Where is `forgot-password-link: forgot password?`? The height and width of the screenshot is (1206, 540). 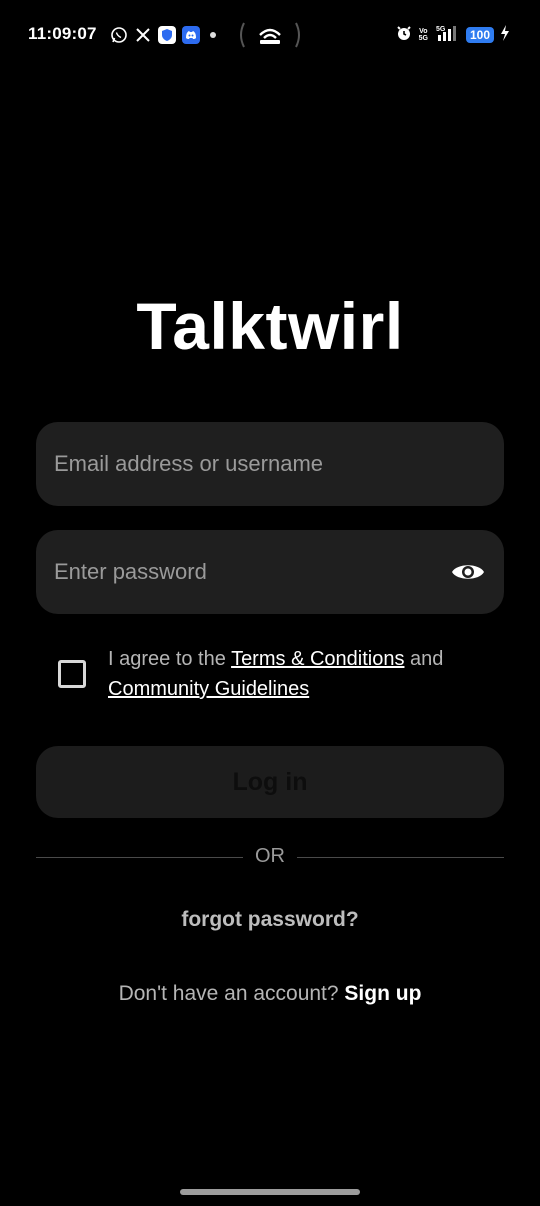 forgot-password-link: forgot password? is located at coordinates (270, 920).